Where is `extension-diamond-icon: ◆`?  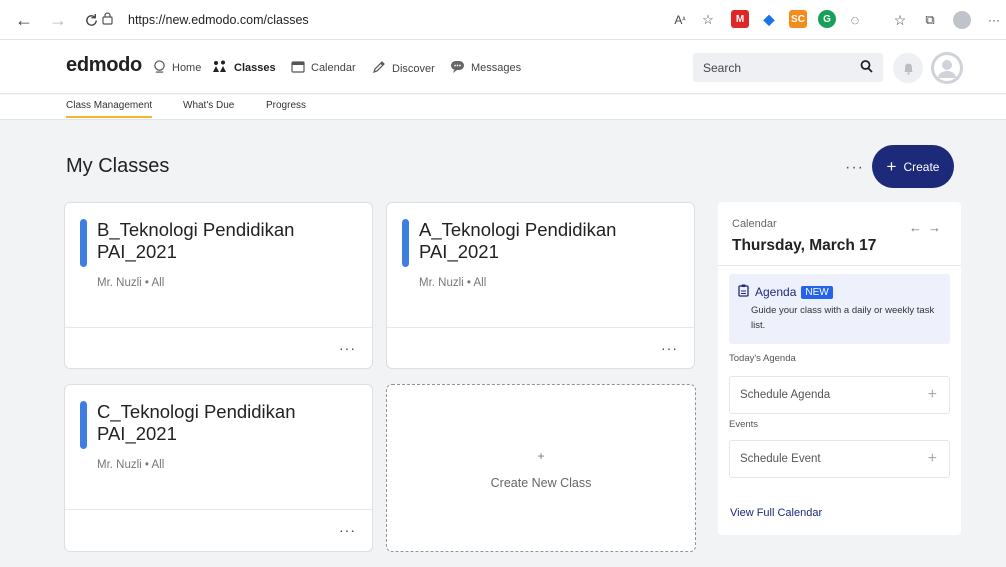
extension-diamond-icon: ◆ is located at coordinates (769, 19).